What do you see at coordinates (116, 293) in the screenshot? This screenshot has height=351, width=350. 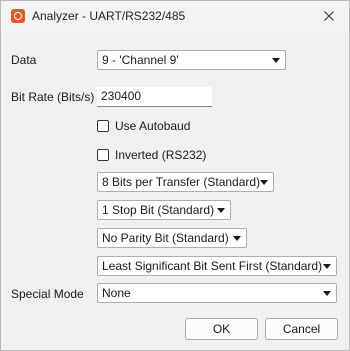 I see `special-mode-value: None` at bounding box center [116, 293].